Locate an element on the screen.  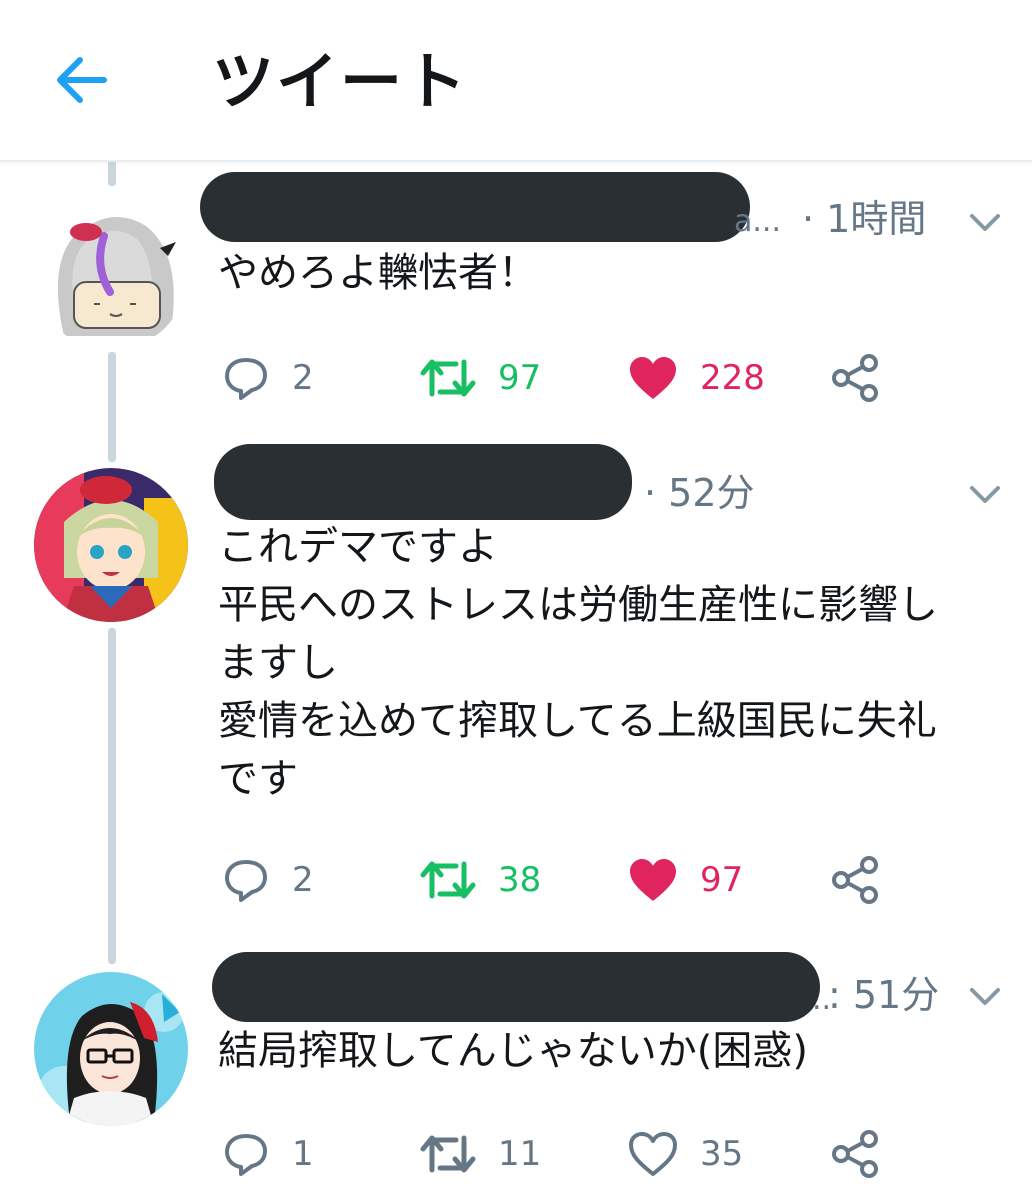
tweet-time: · 52分 is located at coordinates (699, 493).